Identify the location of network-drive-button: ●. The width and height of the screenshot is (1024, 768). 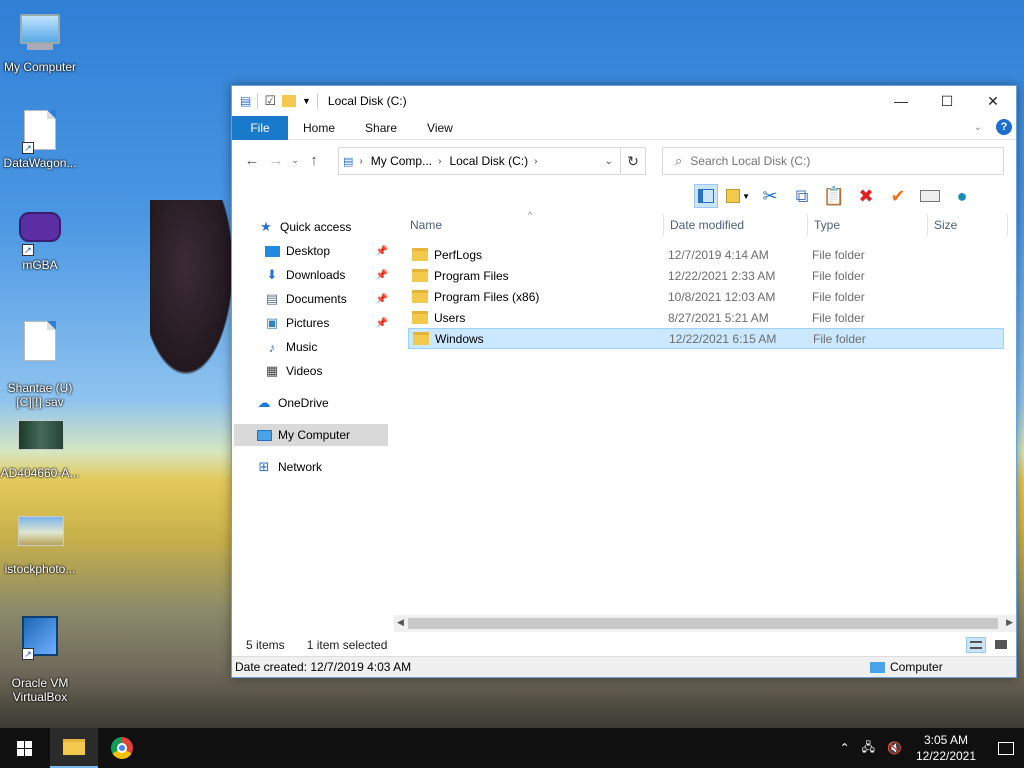
(962, 196).